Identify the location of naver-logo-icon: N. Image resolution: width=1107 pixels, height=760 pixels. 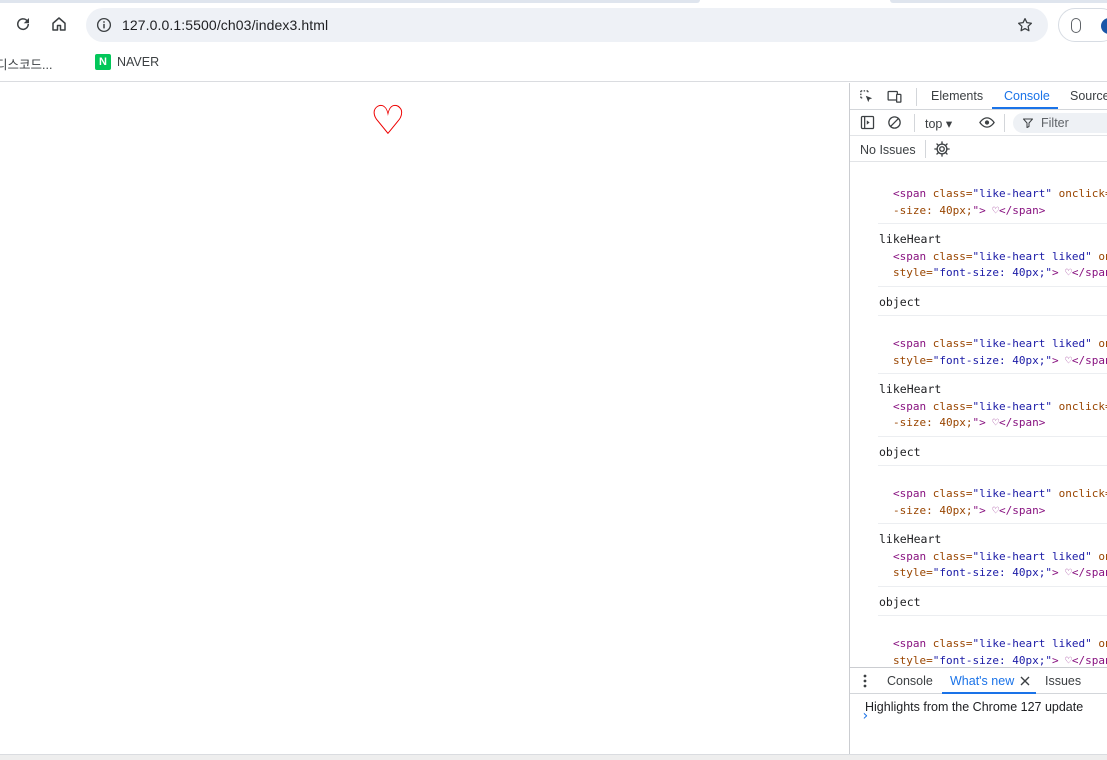
(103, 62).